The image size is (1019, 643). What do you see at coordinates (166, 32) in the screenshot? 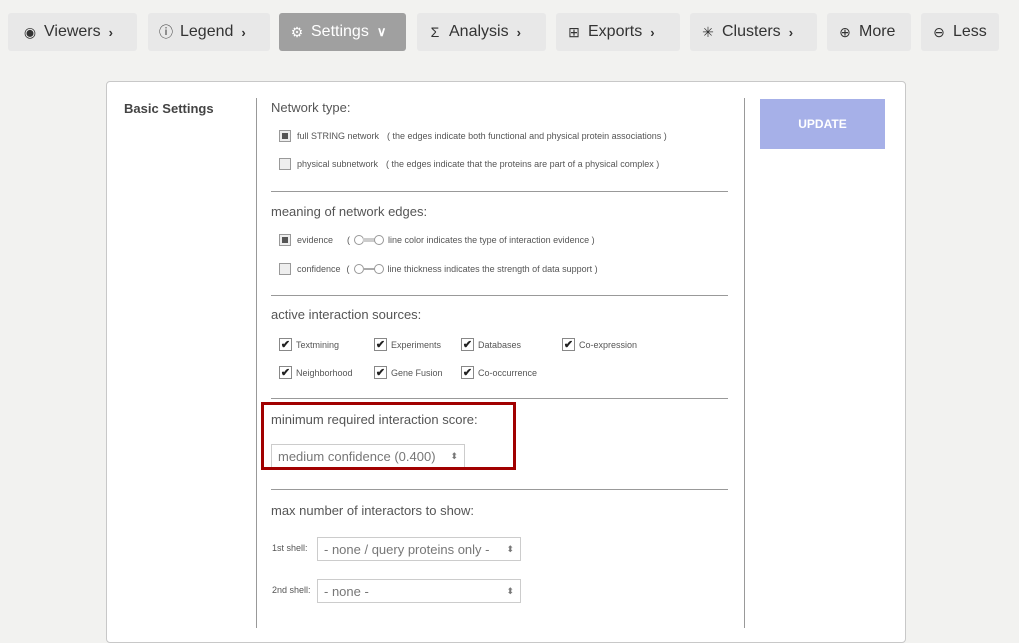
I see `info-icon: ⓘ` at bounding box center [166, 32].